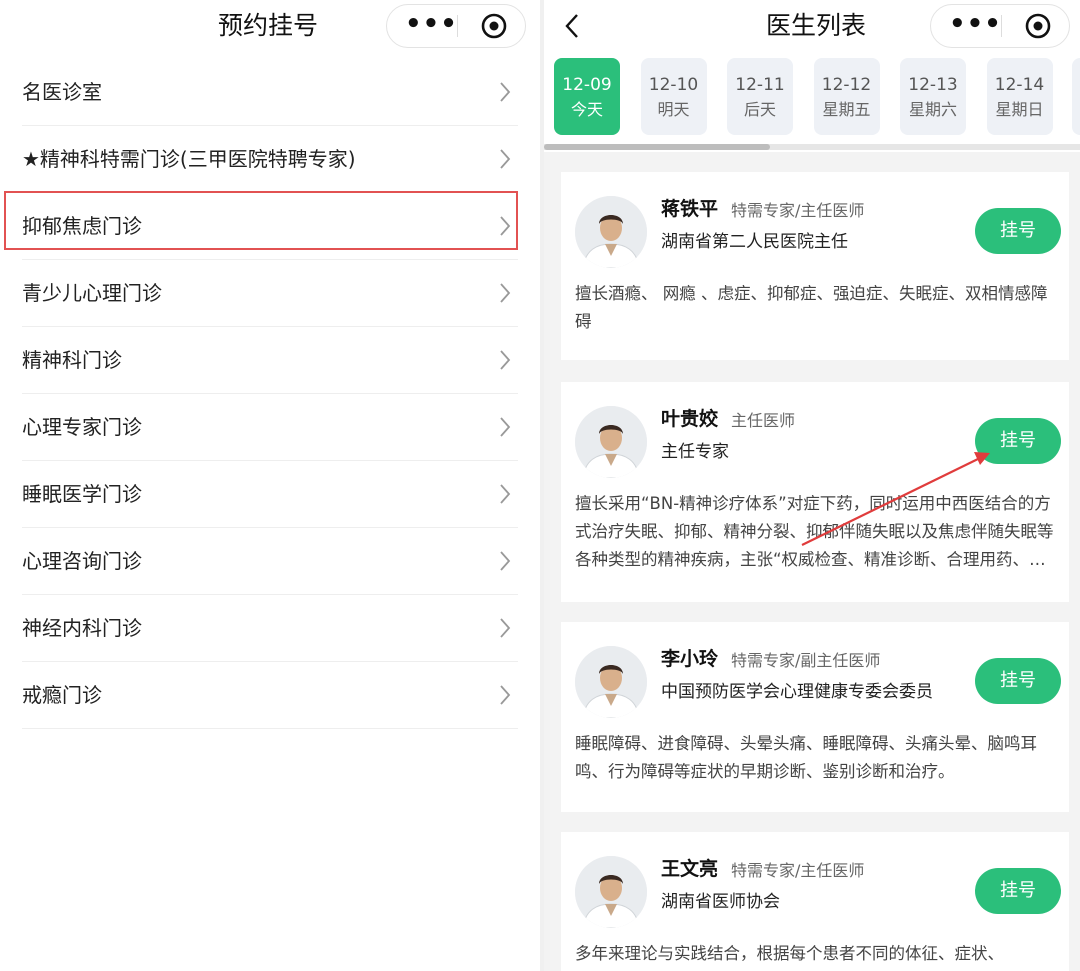 The image size is (1080, 971). What do you see at coordinates (62, 92) in the screenshot?
I see `department-label: 名医诊室` at bounding box center [62, 92].